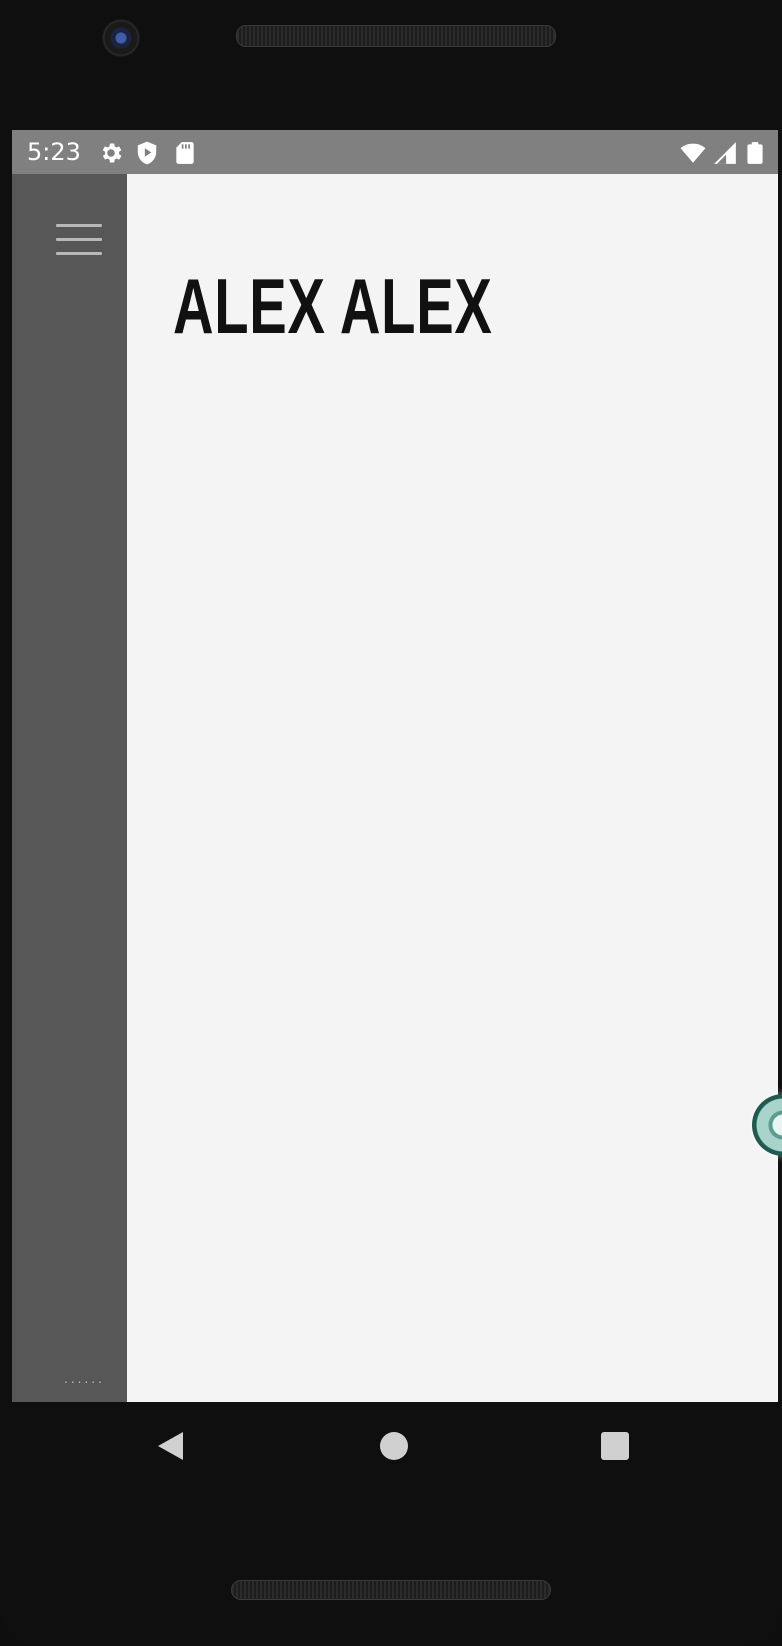 This screenshot has height=1646, width=782. What do you see at coordinates (693, 153) in the screenshot?
I see `wifi-icon` at bounding box center [693, 153].